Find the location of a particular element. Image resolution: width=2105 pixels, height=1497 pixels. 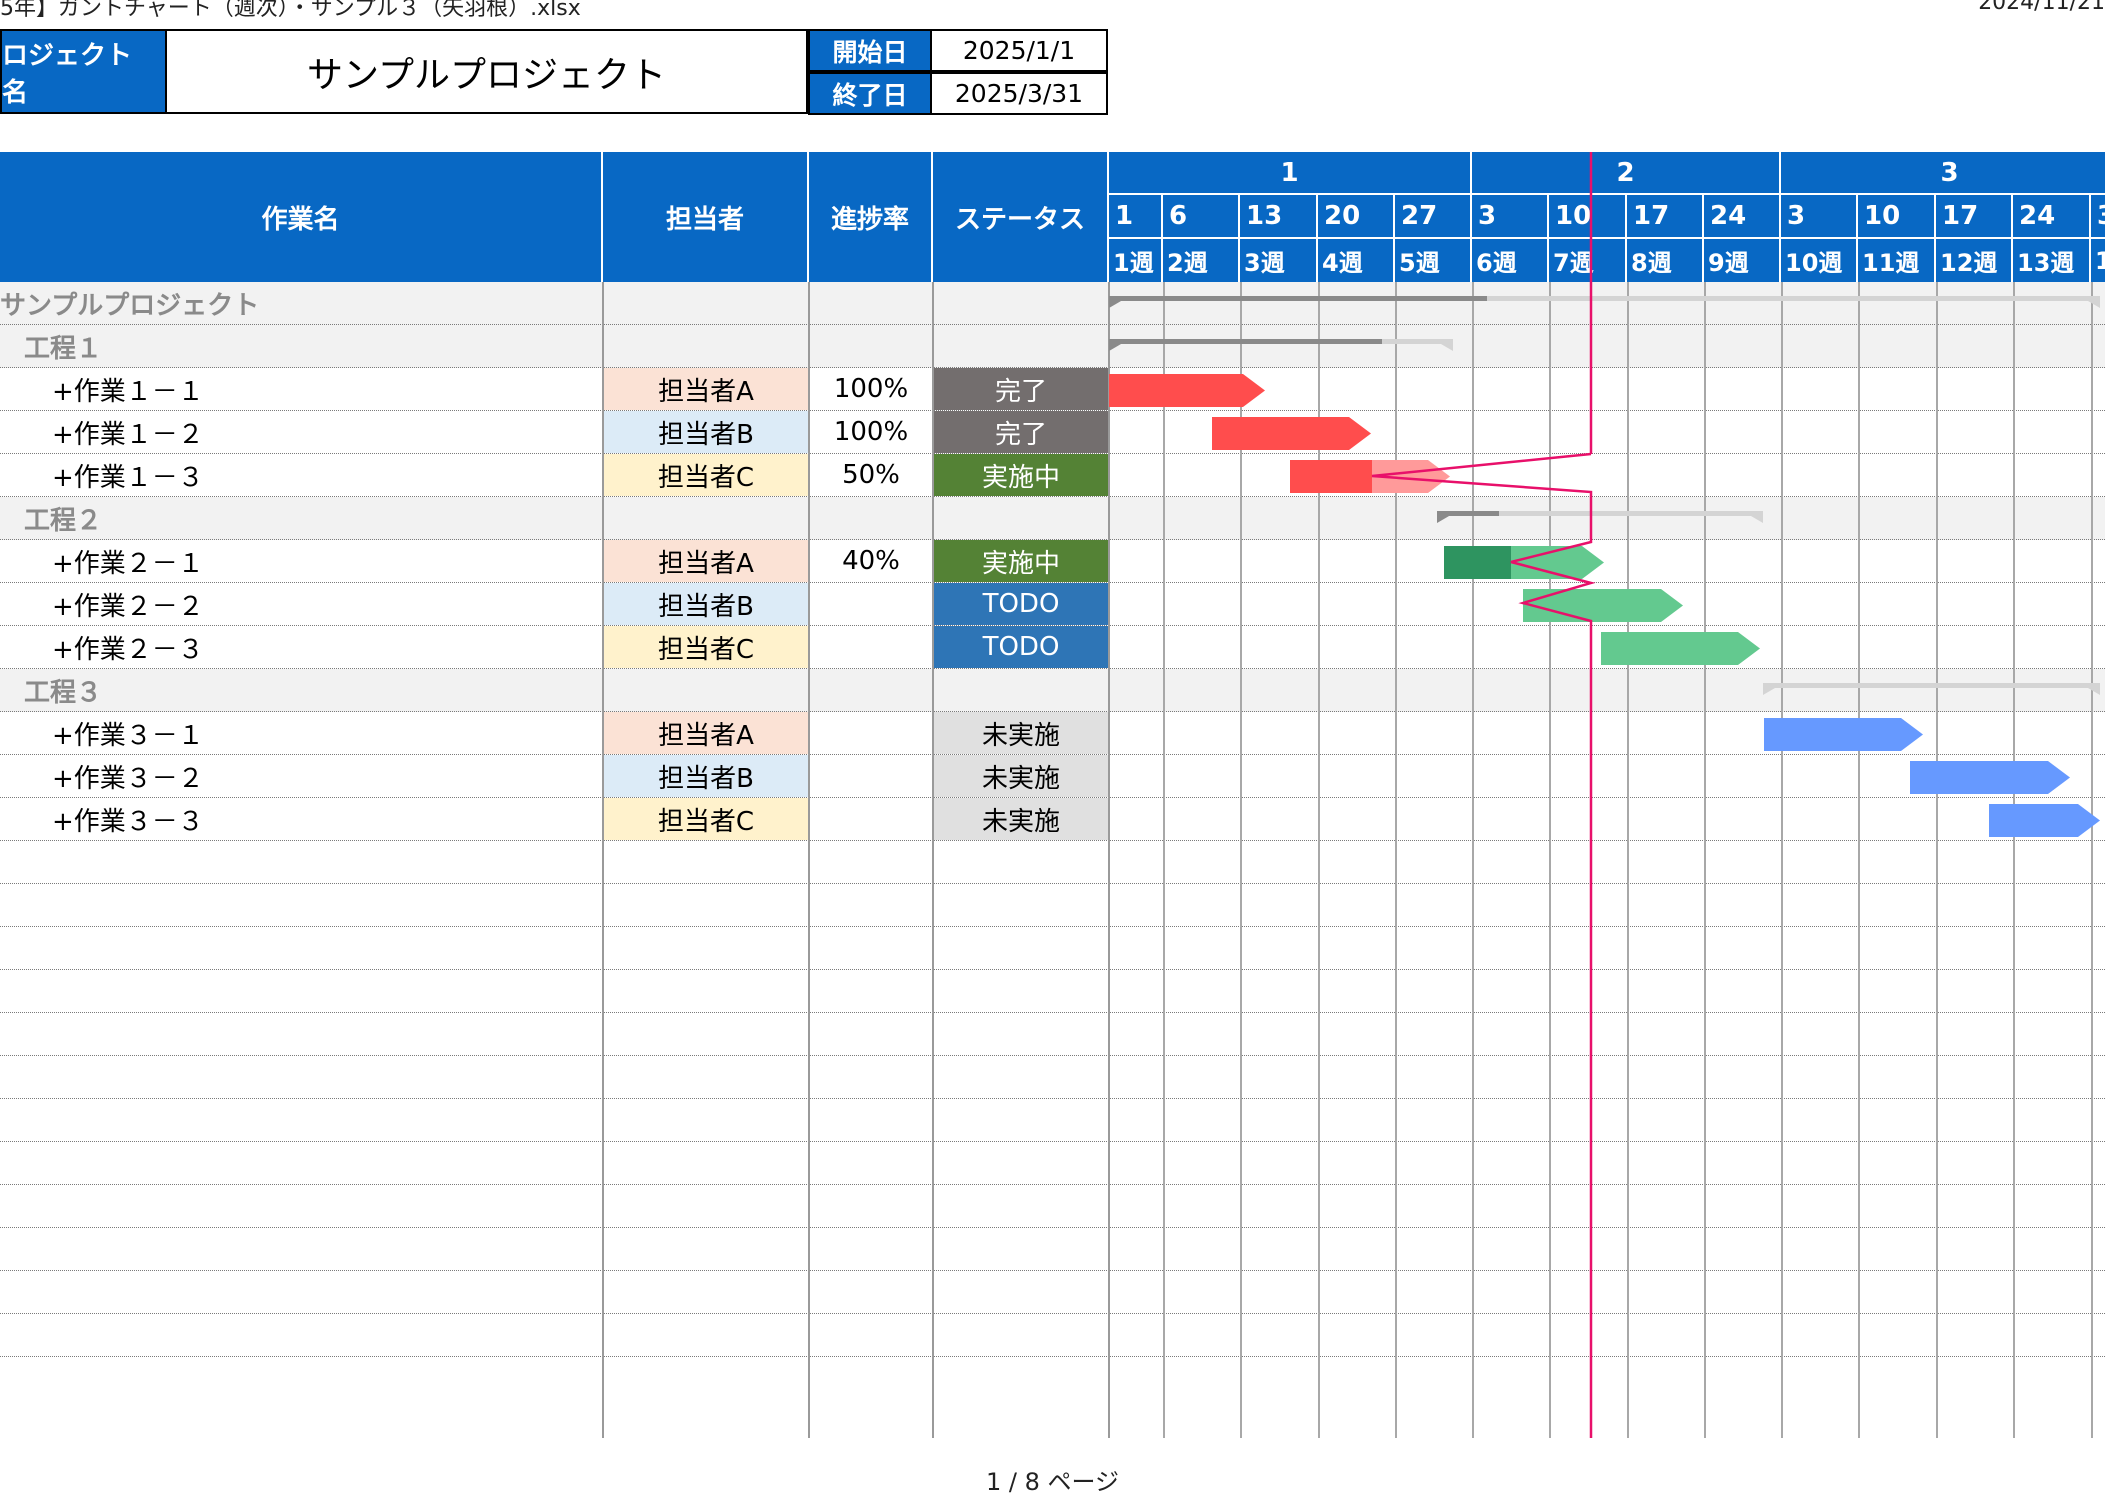

group2-summary-bar-progress is located at coordinates (1468, 517).